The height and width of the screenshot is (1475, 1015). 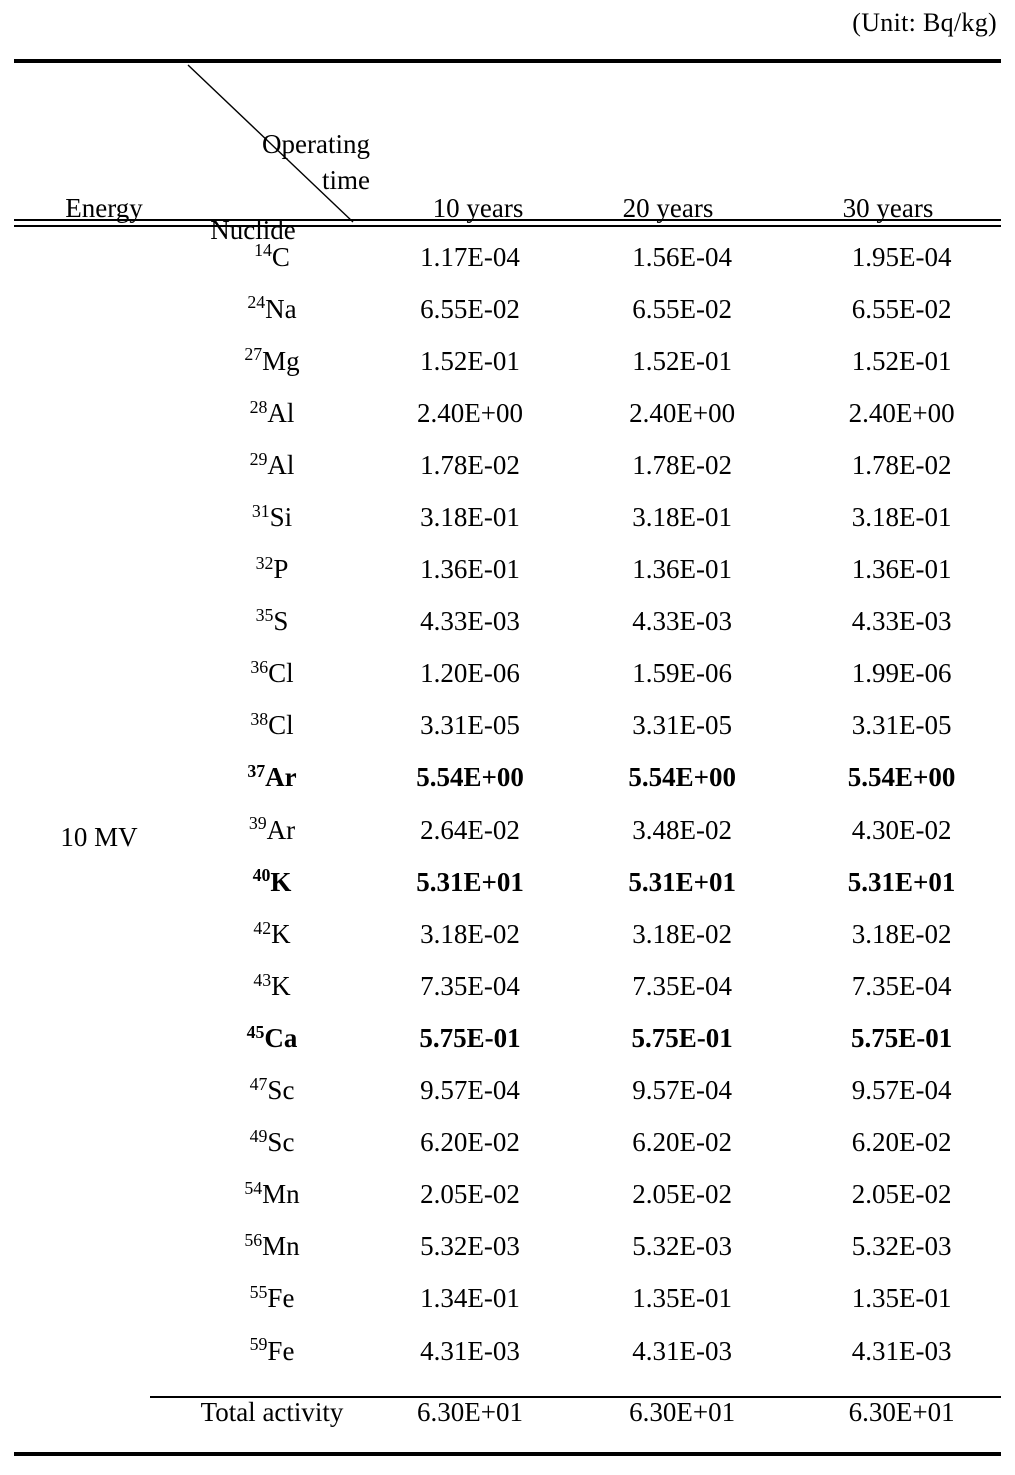 I want to click on nuclide-cell: 39Ar, so click(x=272, y=830).